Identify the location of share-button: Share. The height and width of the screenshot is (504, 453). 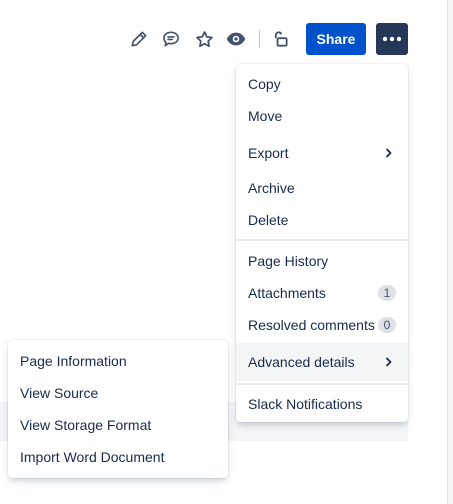
(336, 39).